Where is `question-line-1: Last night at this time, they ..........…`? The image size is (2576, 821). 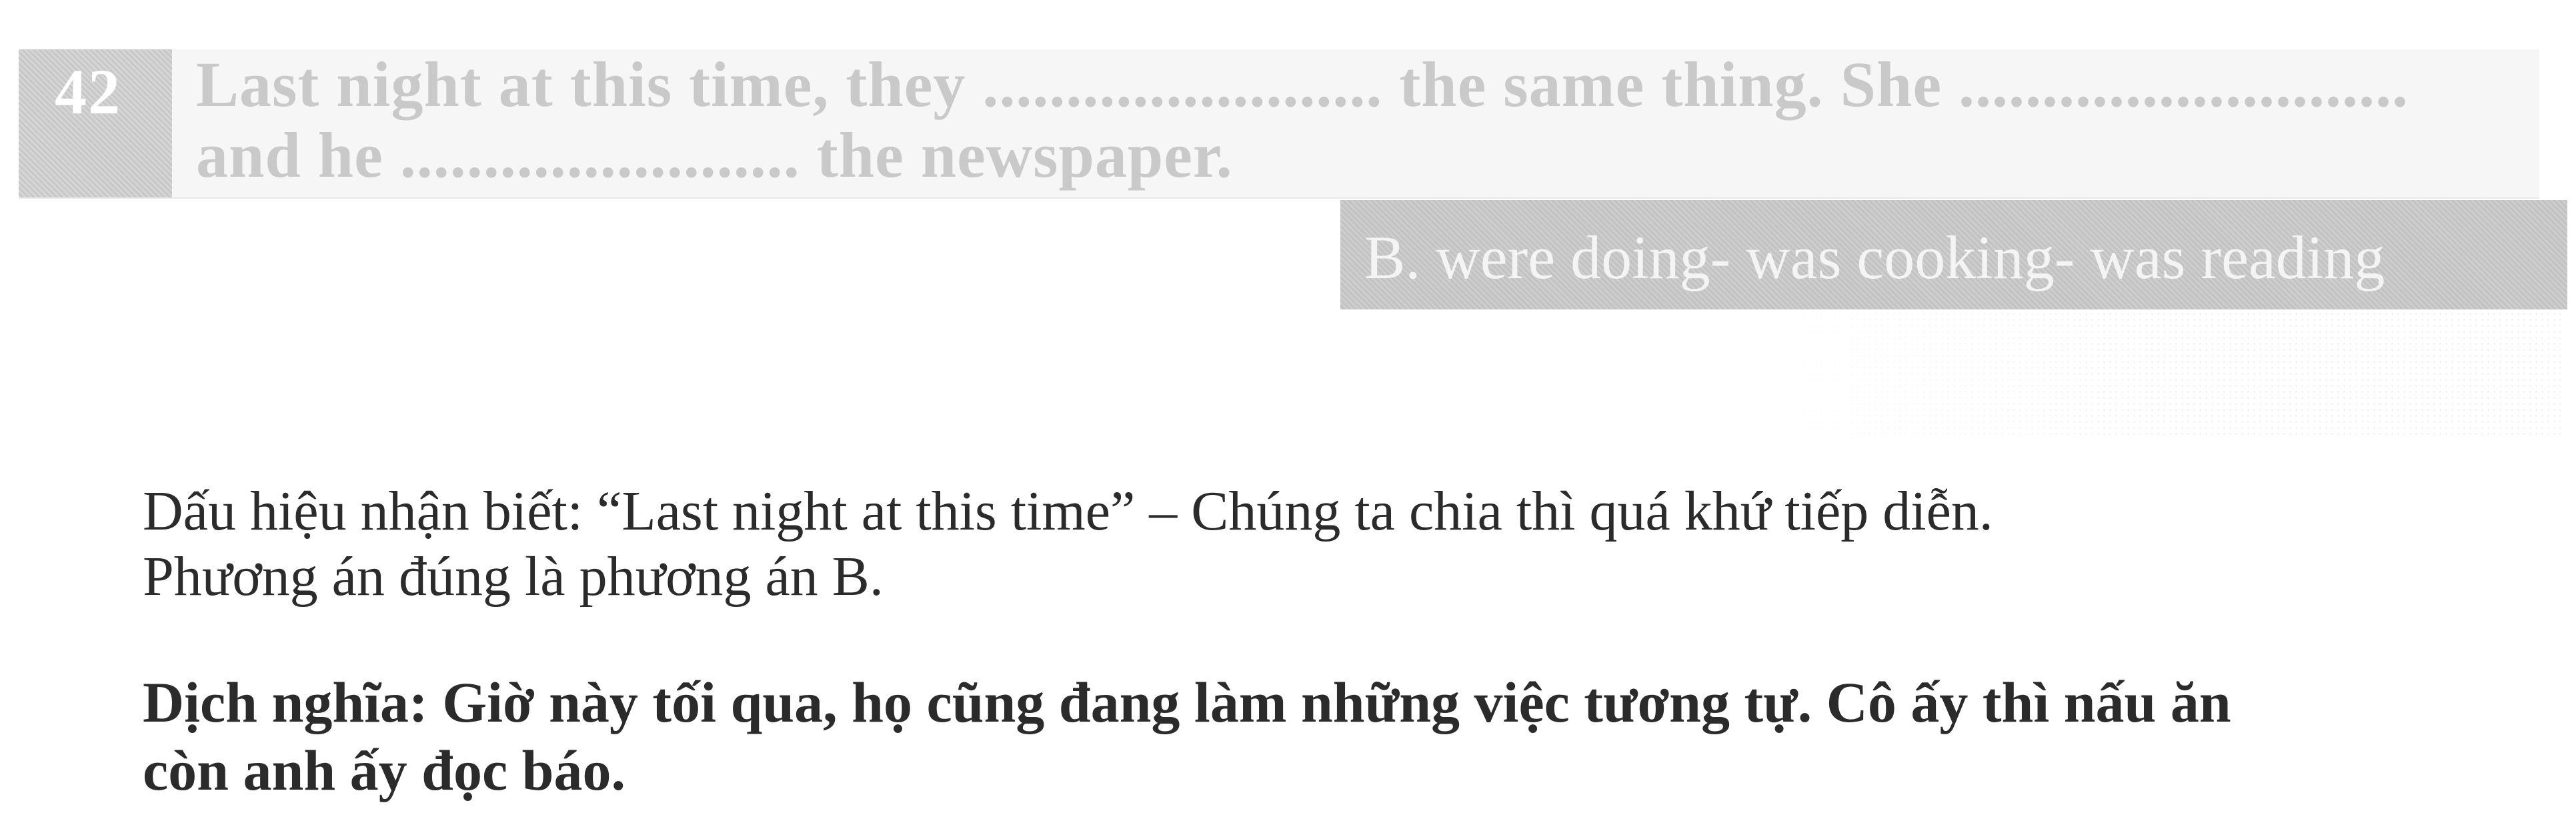 question-line-1: Last night at this time, they ..........… is located at coordinates (1302, 84).